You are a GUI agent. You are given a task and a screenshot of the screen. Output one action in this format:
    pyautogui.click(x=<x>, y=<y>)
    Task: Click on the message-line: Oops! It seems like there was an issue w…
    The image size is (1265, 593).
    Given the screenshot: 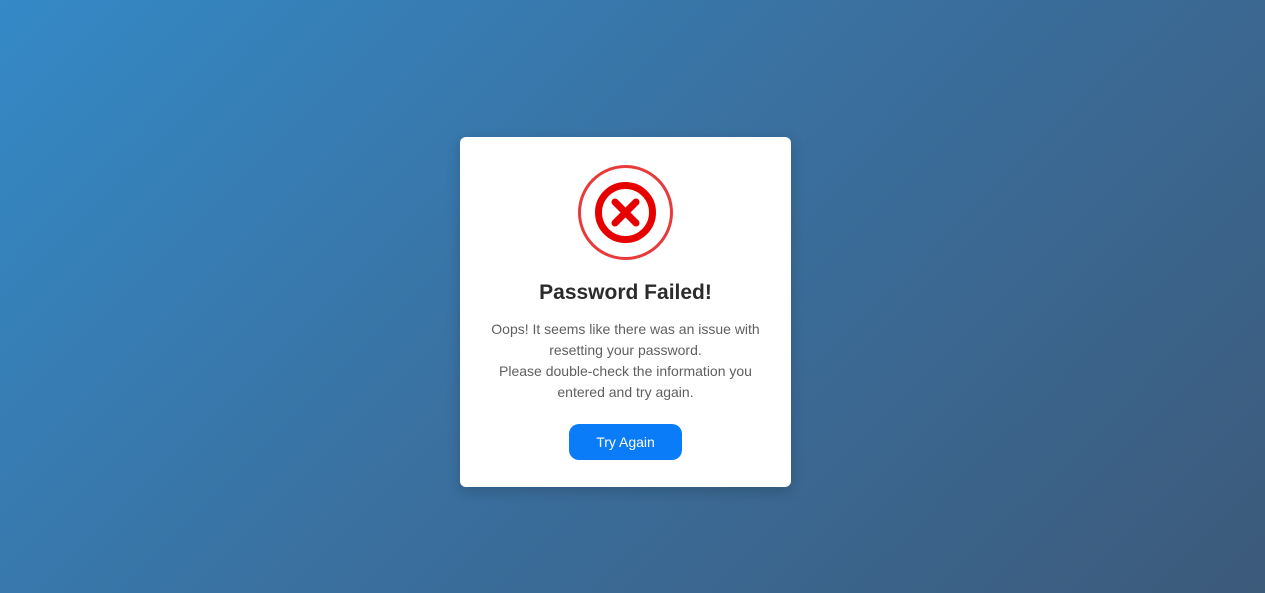 What is the action you would take?
    pyautogui.click(x=625, y=339)
    